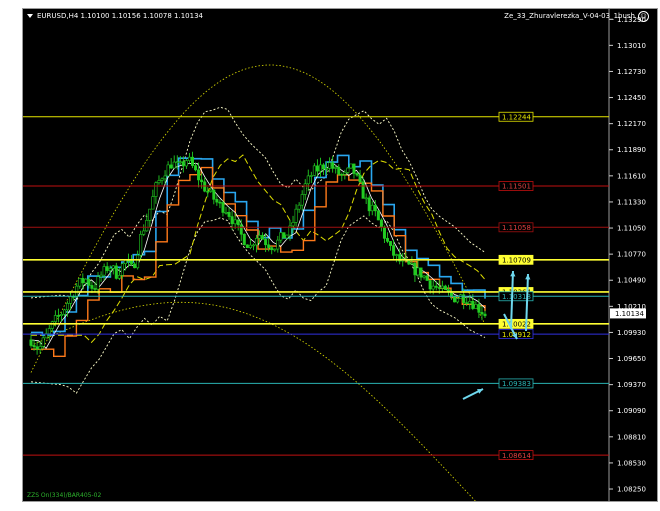  What do you see at coordinates (516, 384) in the screenshot?
I see `level-label: 1.09383` at bounding box center [516, 384].